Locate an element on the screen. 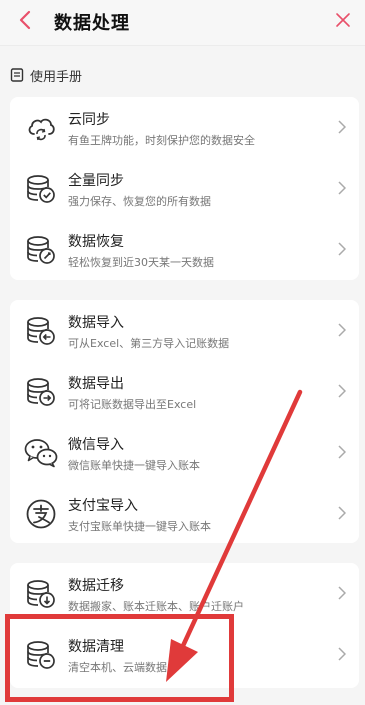  item-subtitle: 可将记账数据导出至Excel is located at coordinates (132, 404).